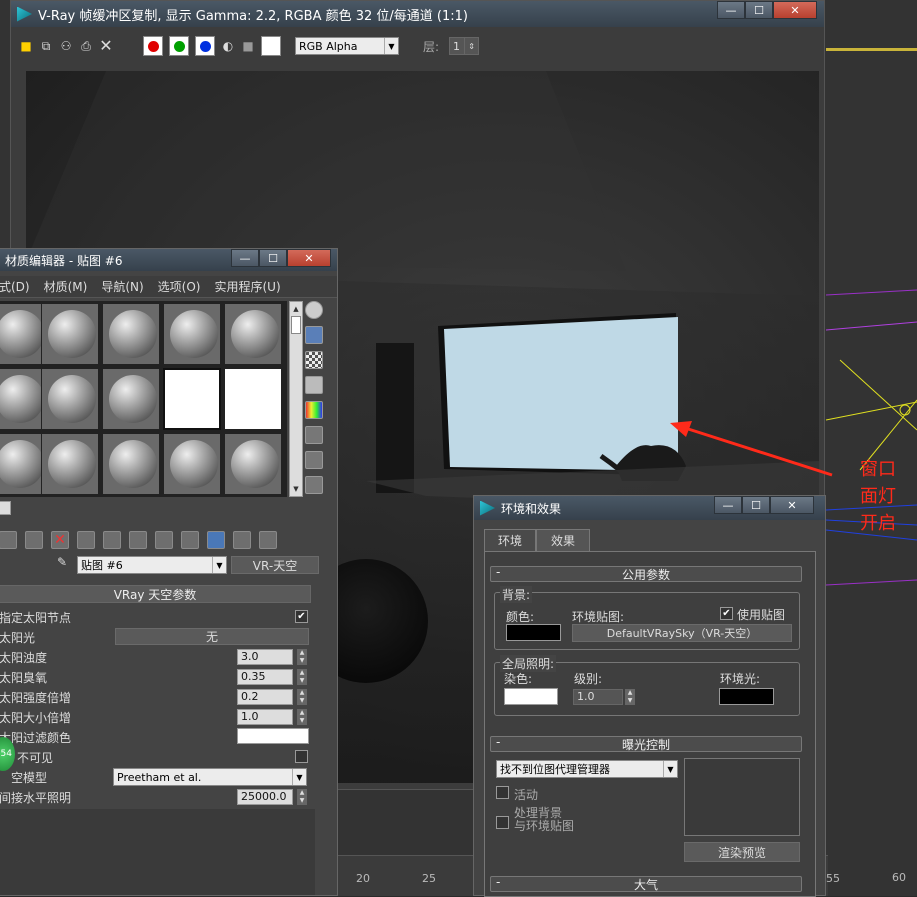  Describe the element at coordinates (46, 46) in the screenshot. I see `copy-icon: ⧉` at that location.